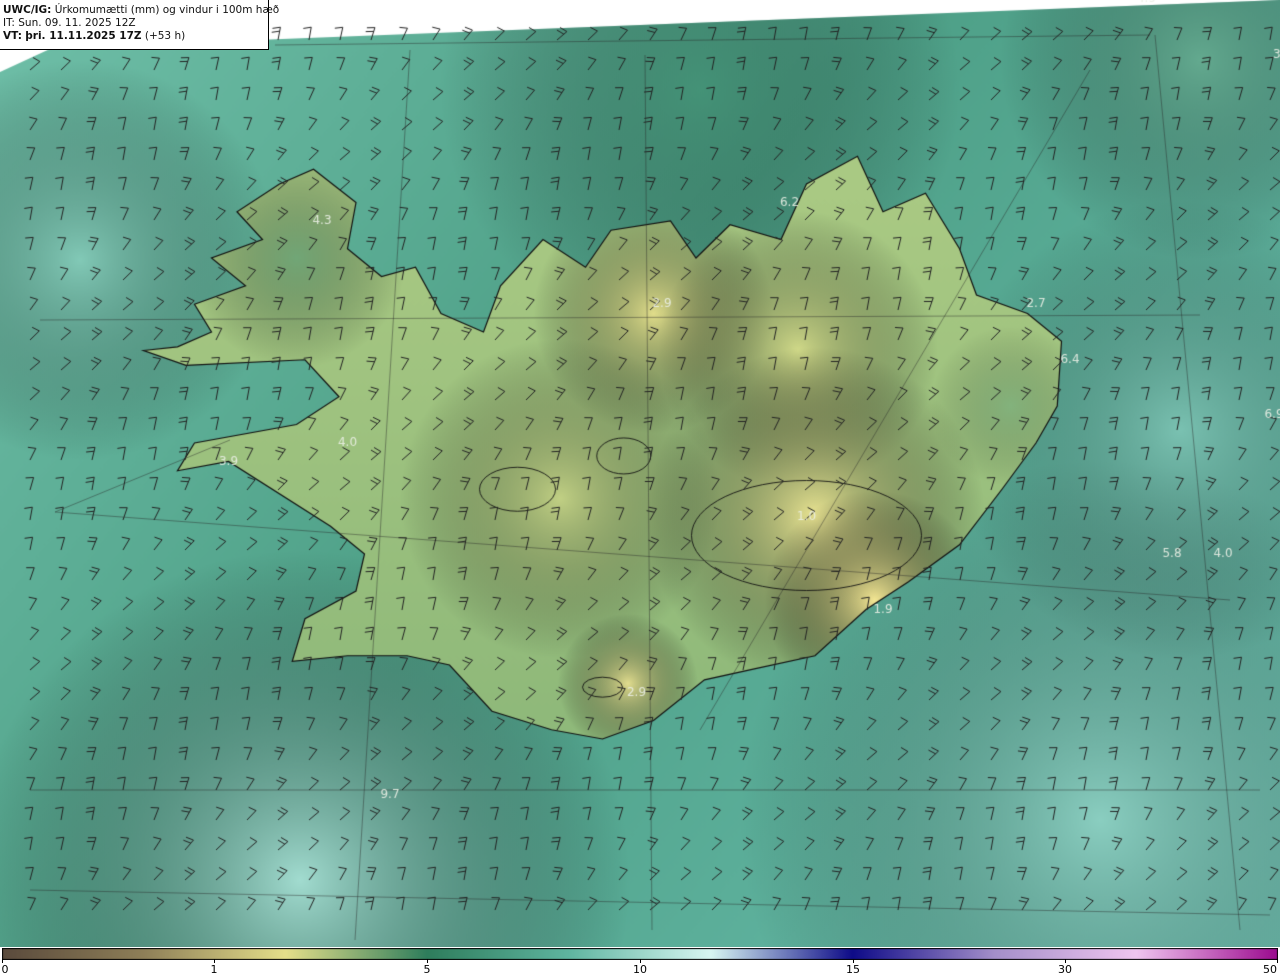 This screenshot has height=978, width=1280. Describe the element at coordinates (167, 10) in the screenshot. I see `map-title: Úrkomumætti (mm) og vindur i 100m hæð` at that location.